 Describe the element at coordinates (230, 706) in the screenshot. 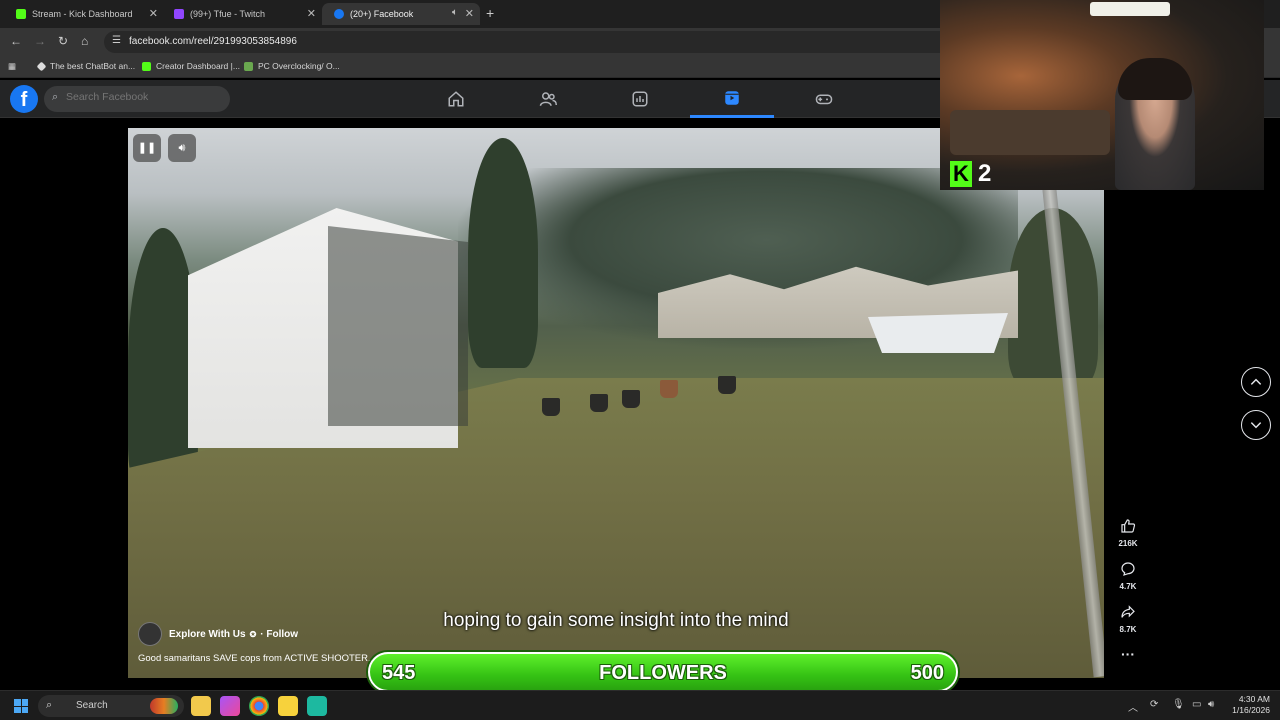

I see `app-icon` at that location.